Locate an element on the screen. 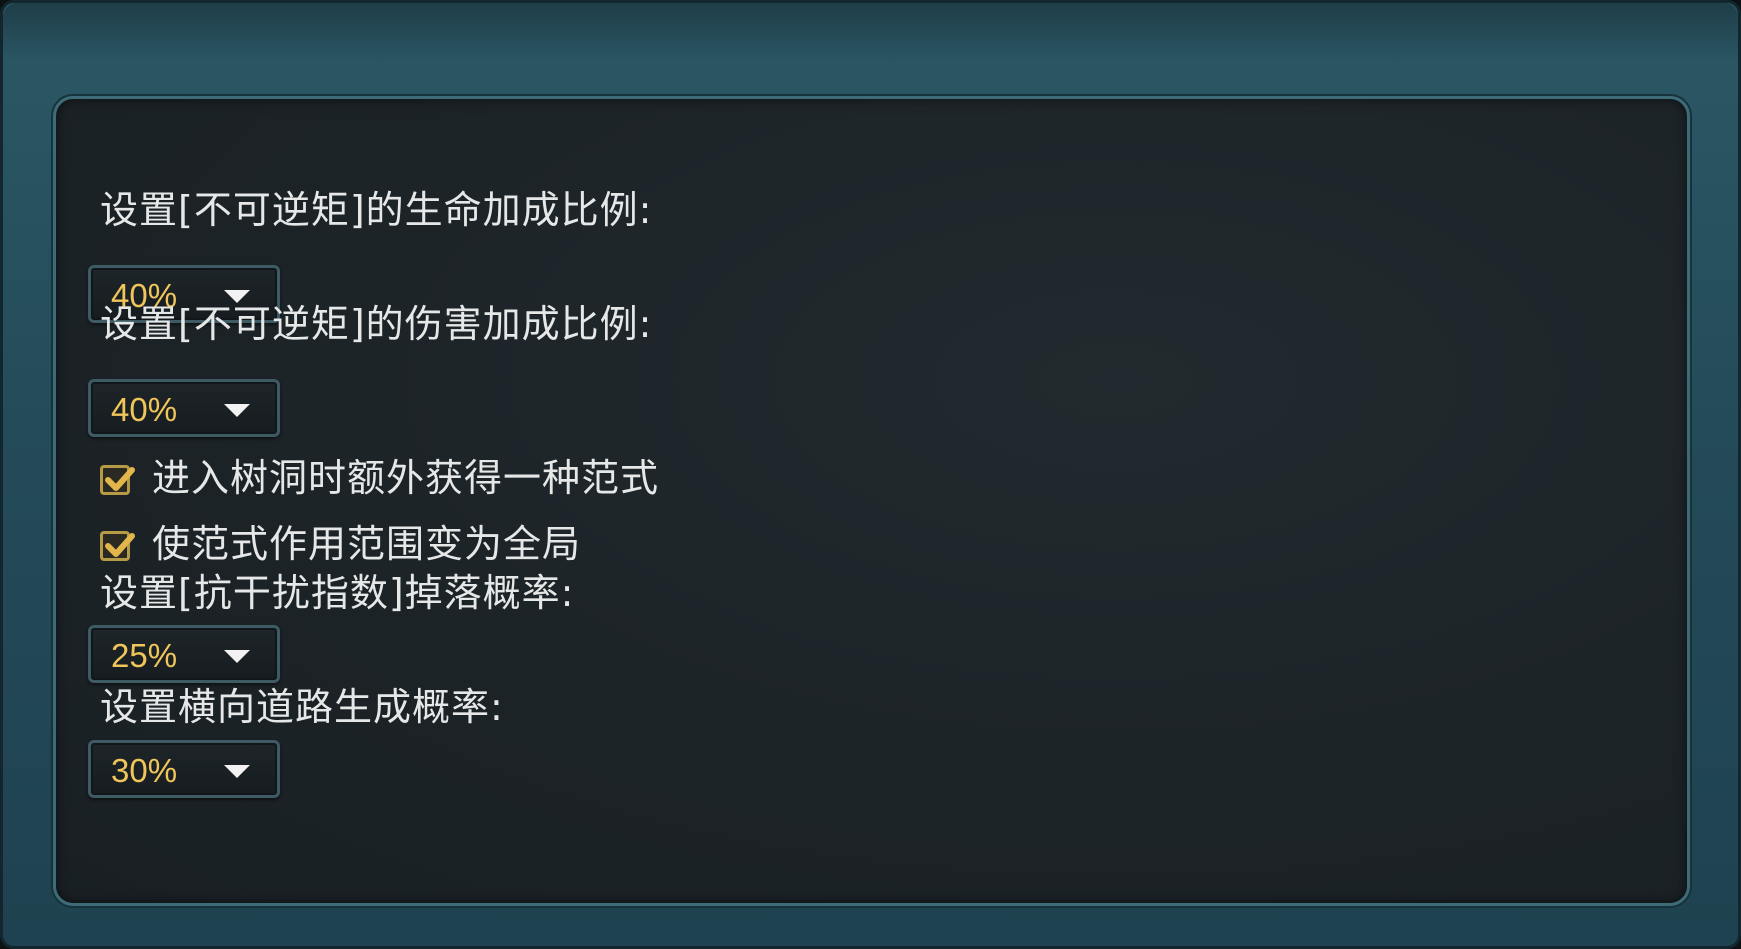 The image size is (1741, 949). horizontal-road-dropdown: 30% is located at coordinates (184, 769).